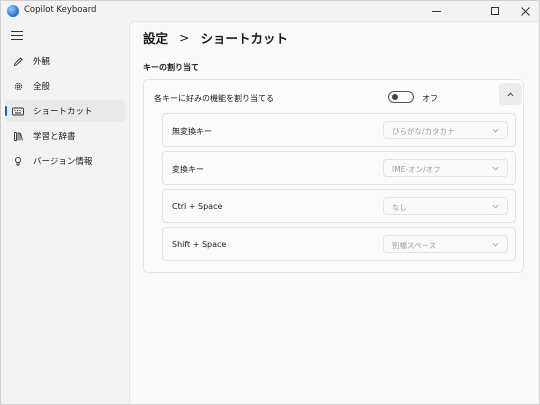  What do you see at coordinates (18, 161) in the screenshot?
I see `lightbulb-icon` at bounding box center [18, 161].